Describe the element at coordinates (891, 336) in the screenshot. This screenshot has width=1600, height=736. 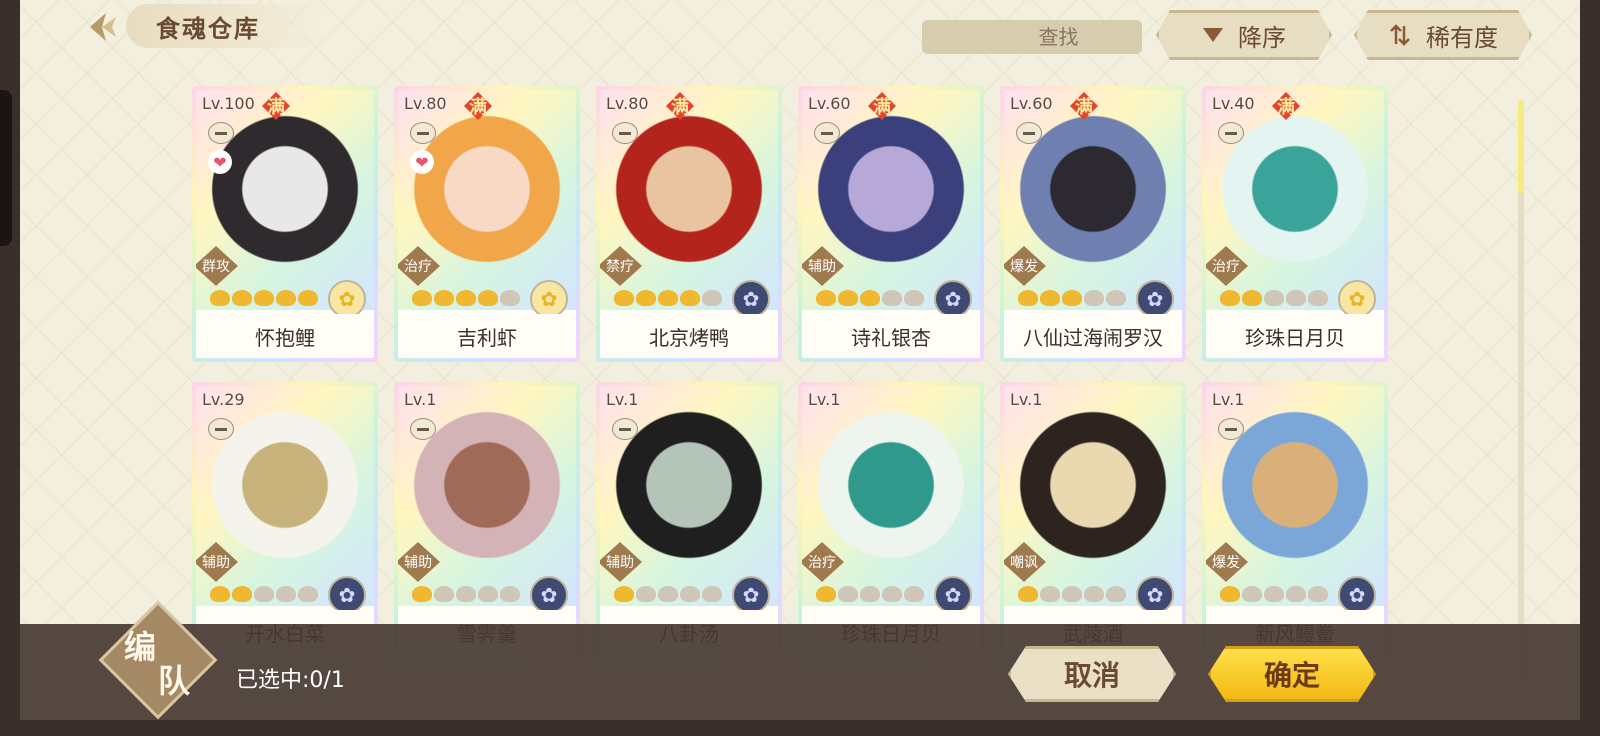
I see `card-name: 诗礼银杏` at that location.